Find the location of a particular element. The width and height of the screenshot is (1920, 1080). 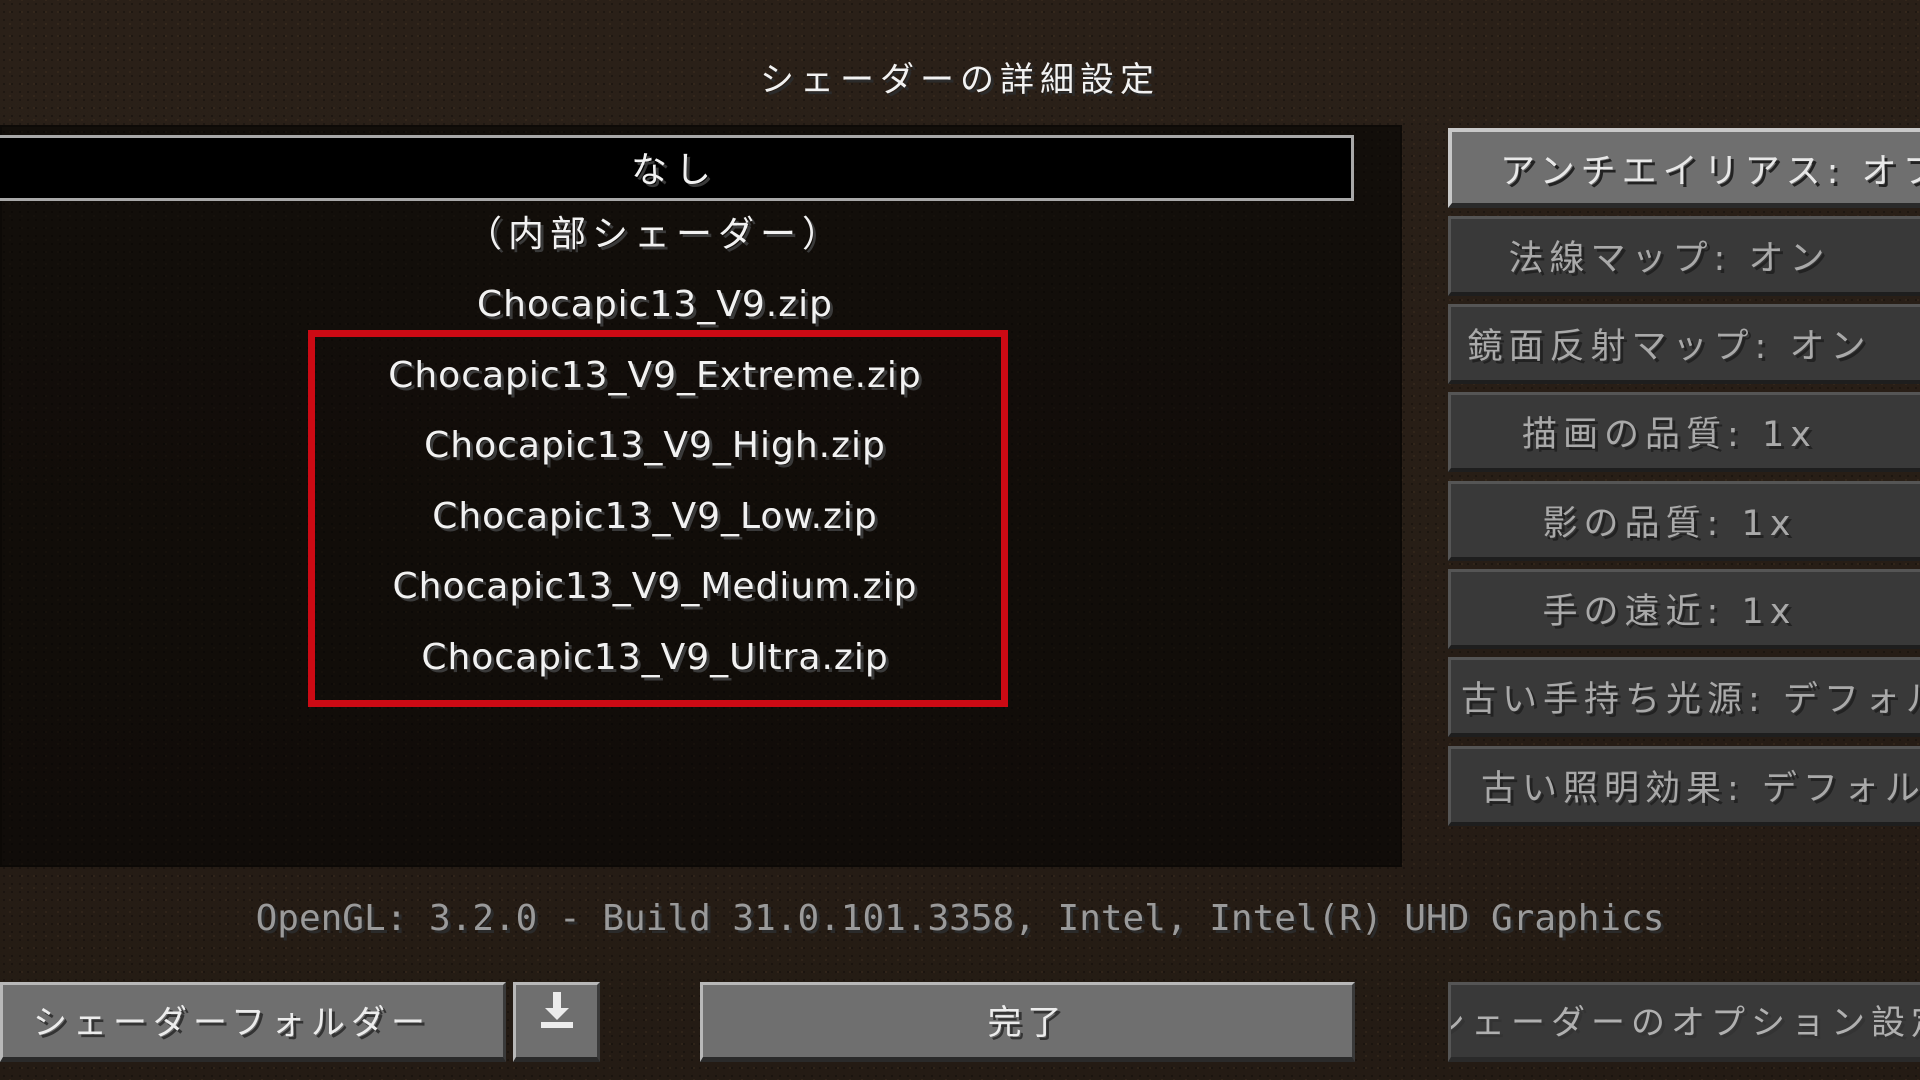

shader-item-chocapic-v9: Chocapic13_V9.zip is located at coordinates (655, 305).